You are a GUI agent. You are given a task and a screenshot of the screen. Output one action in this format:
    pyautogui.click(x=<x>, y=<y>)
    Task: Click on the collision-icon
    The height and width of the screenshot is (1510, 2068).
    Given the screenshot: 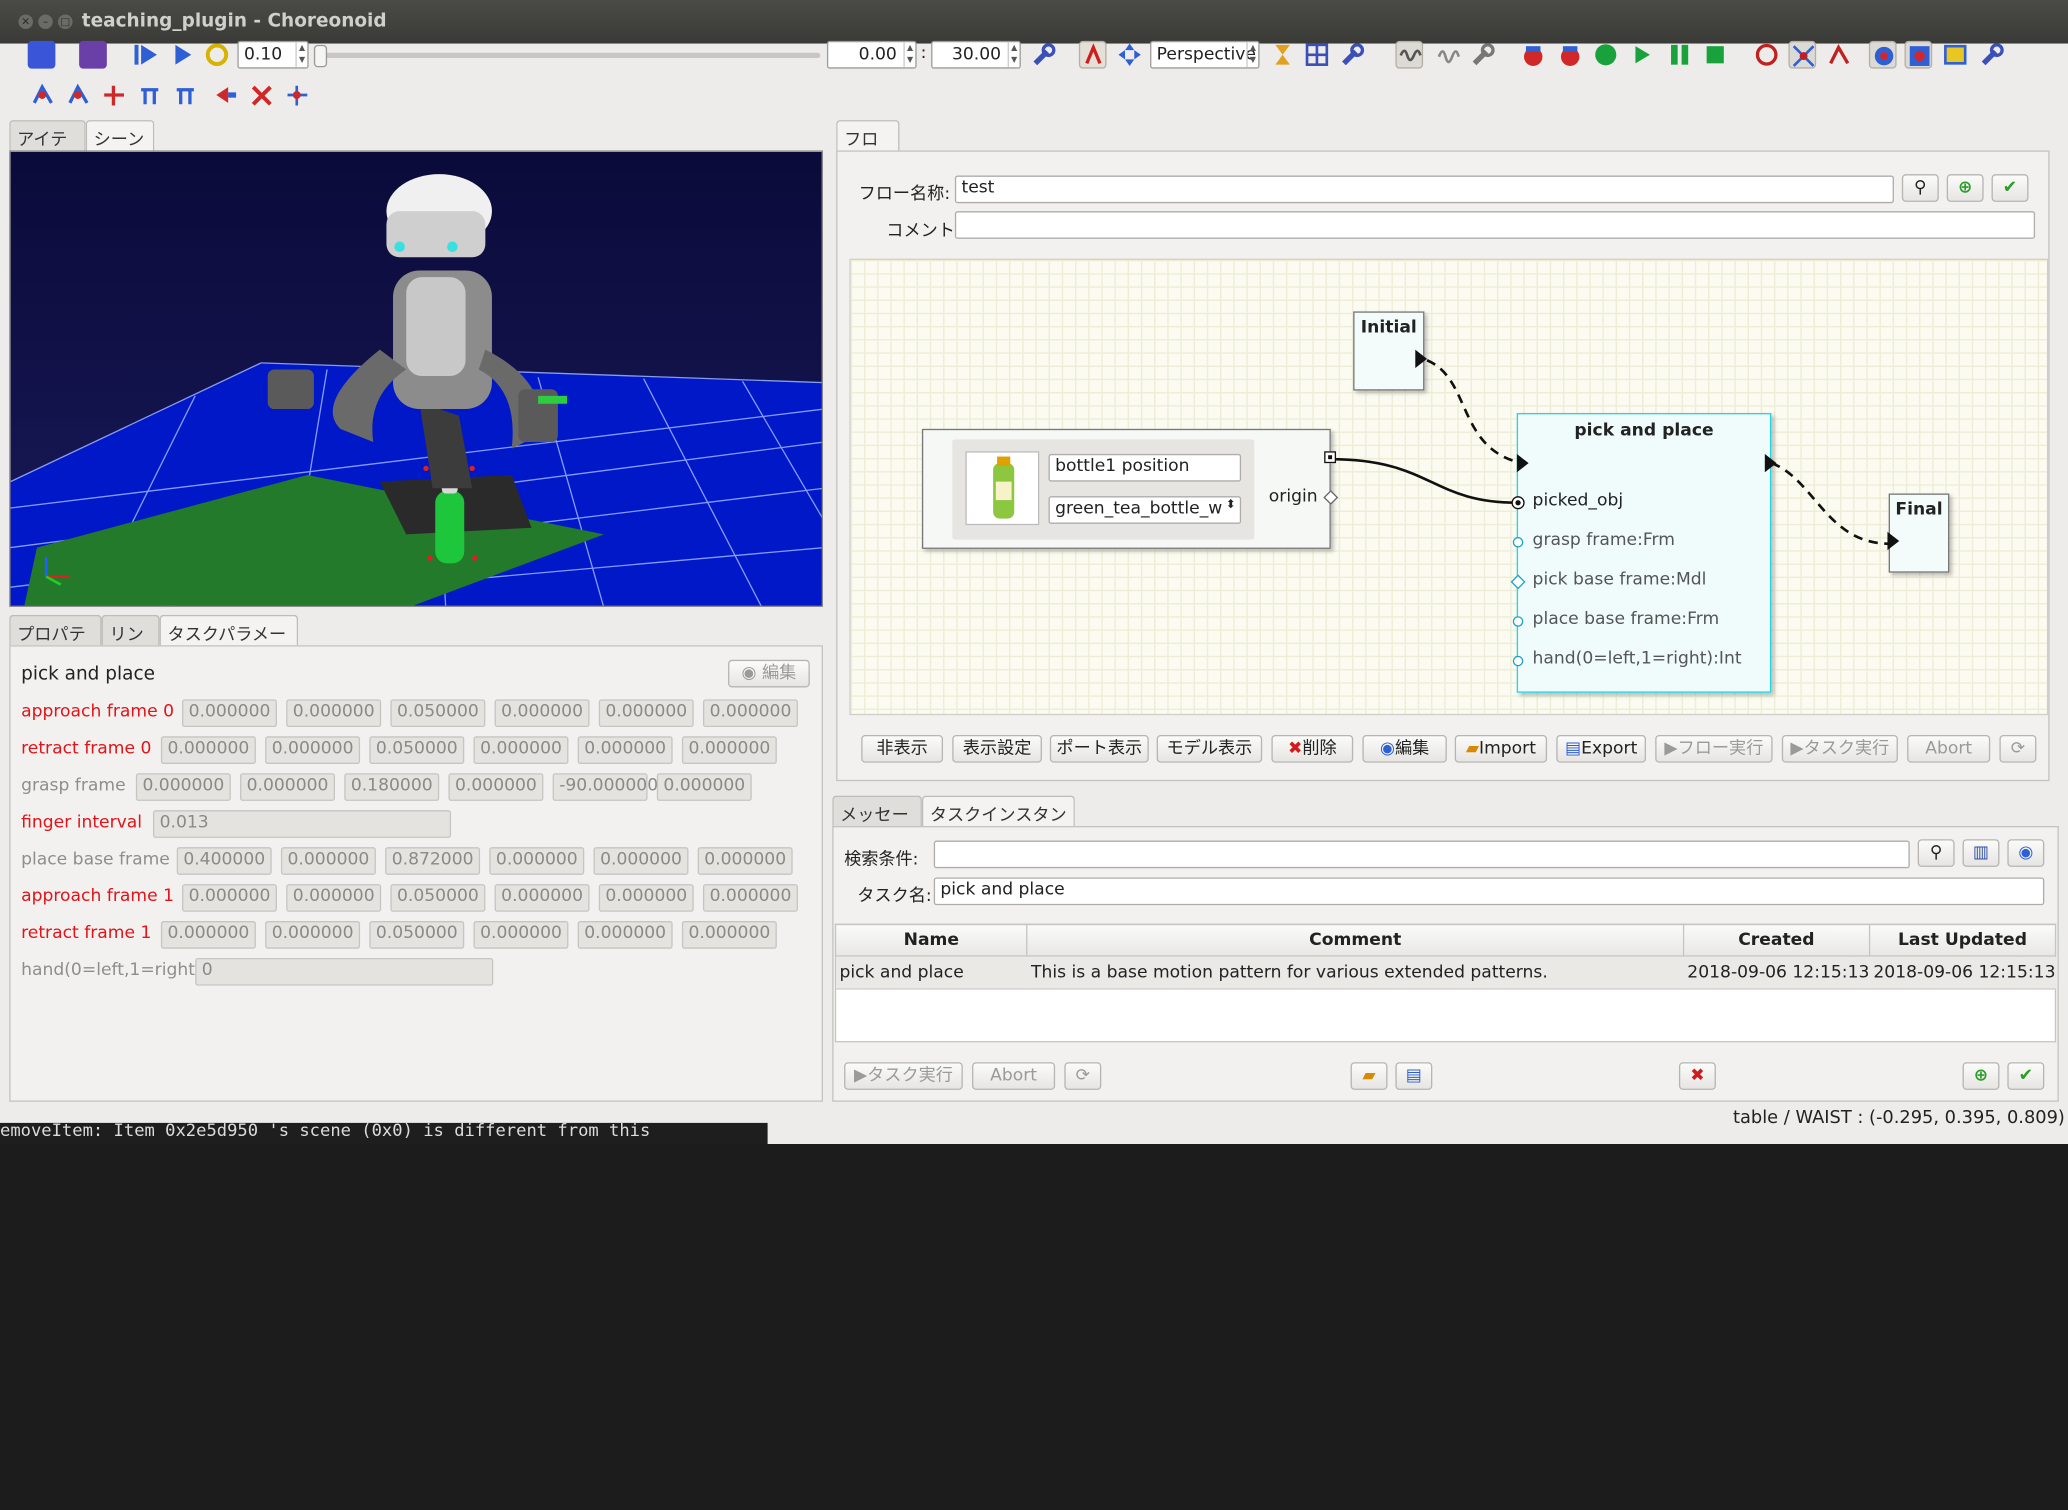 What is the action you would take?
    pyautogui.click(x=1882, y=54)
    